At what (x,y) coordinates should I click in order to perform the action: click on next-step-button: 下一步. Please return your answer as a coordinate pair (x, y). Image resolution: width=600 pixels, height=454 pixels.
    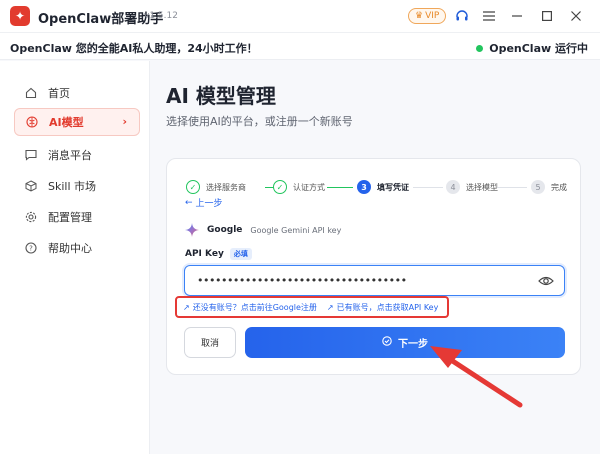
    Looking at the image, I should click on (405, 342).